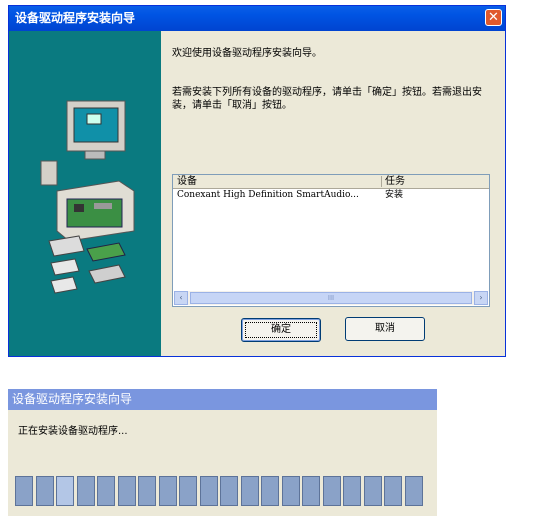 This screenshot has width=551, height=530. I want to click on scroll-left-button: ‹, so click(181, 298).